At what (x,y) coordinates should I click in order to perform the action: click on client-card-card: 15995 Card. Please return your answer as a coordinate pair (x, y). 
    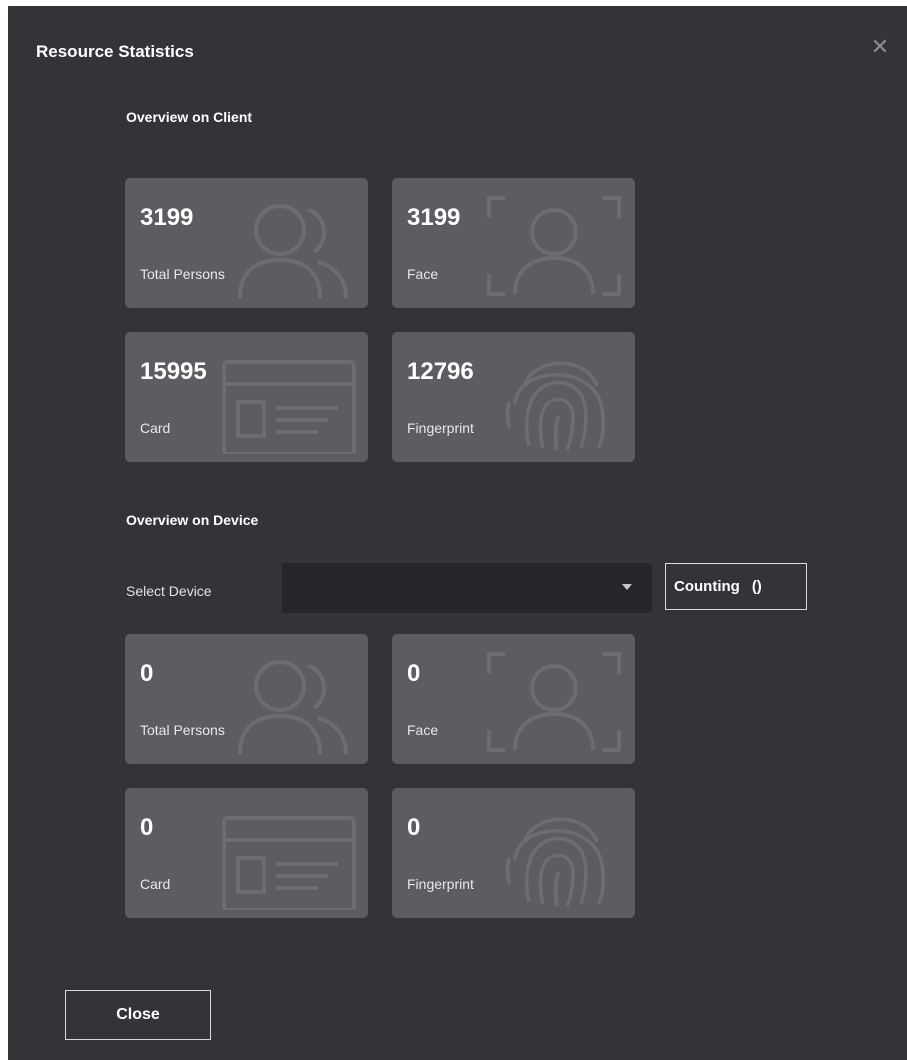
    Looking at the image, I should click on (246, 397).